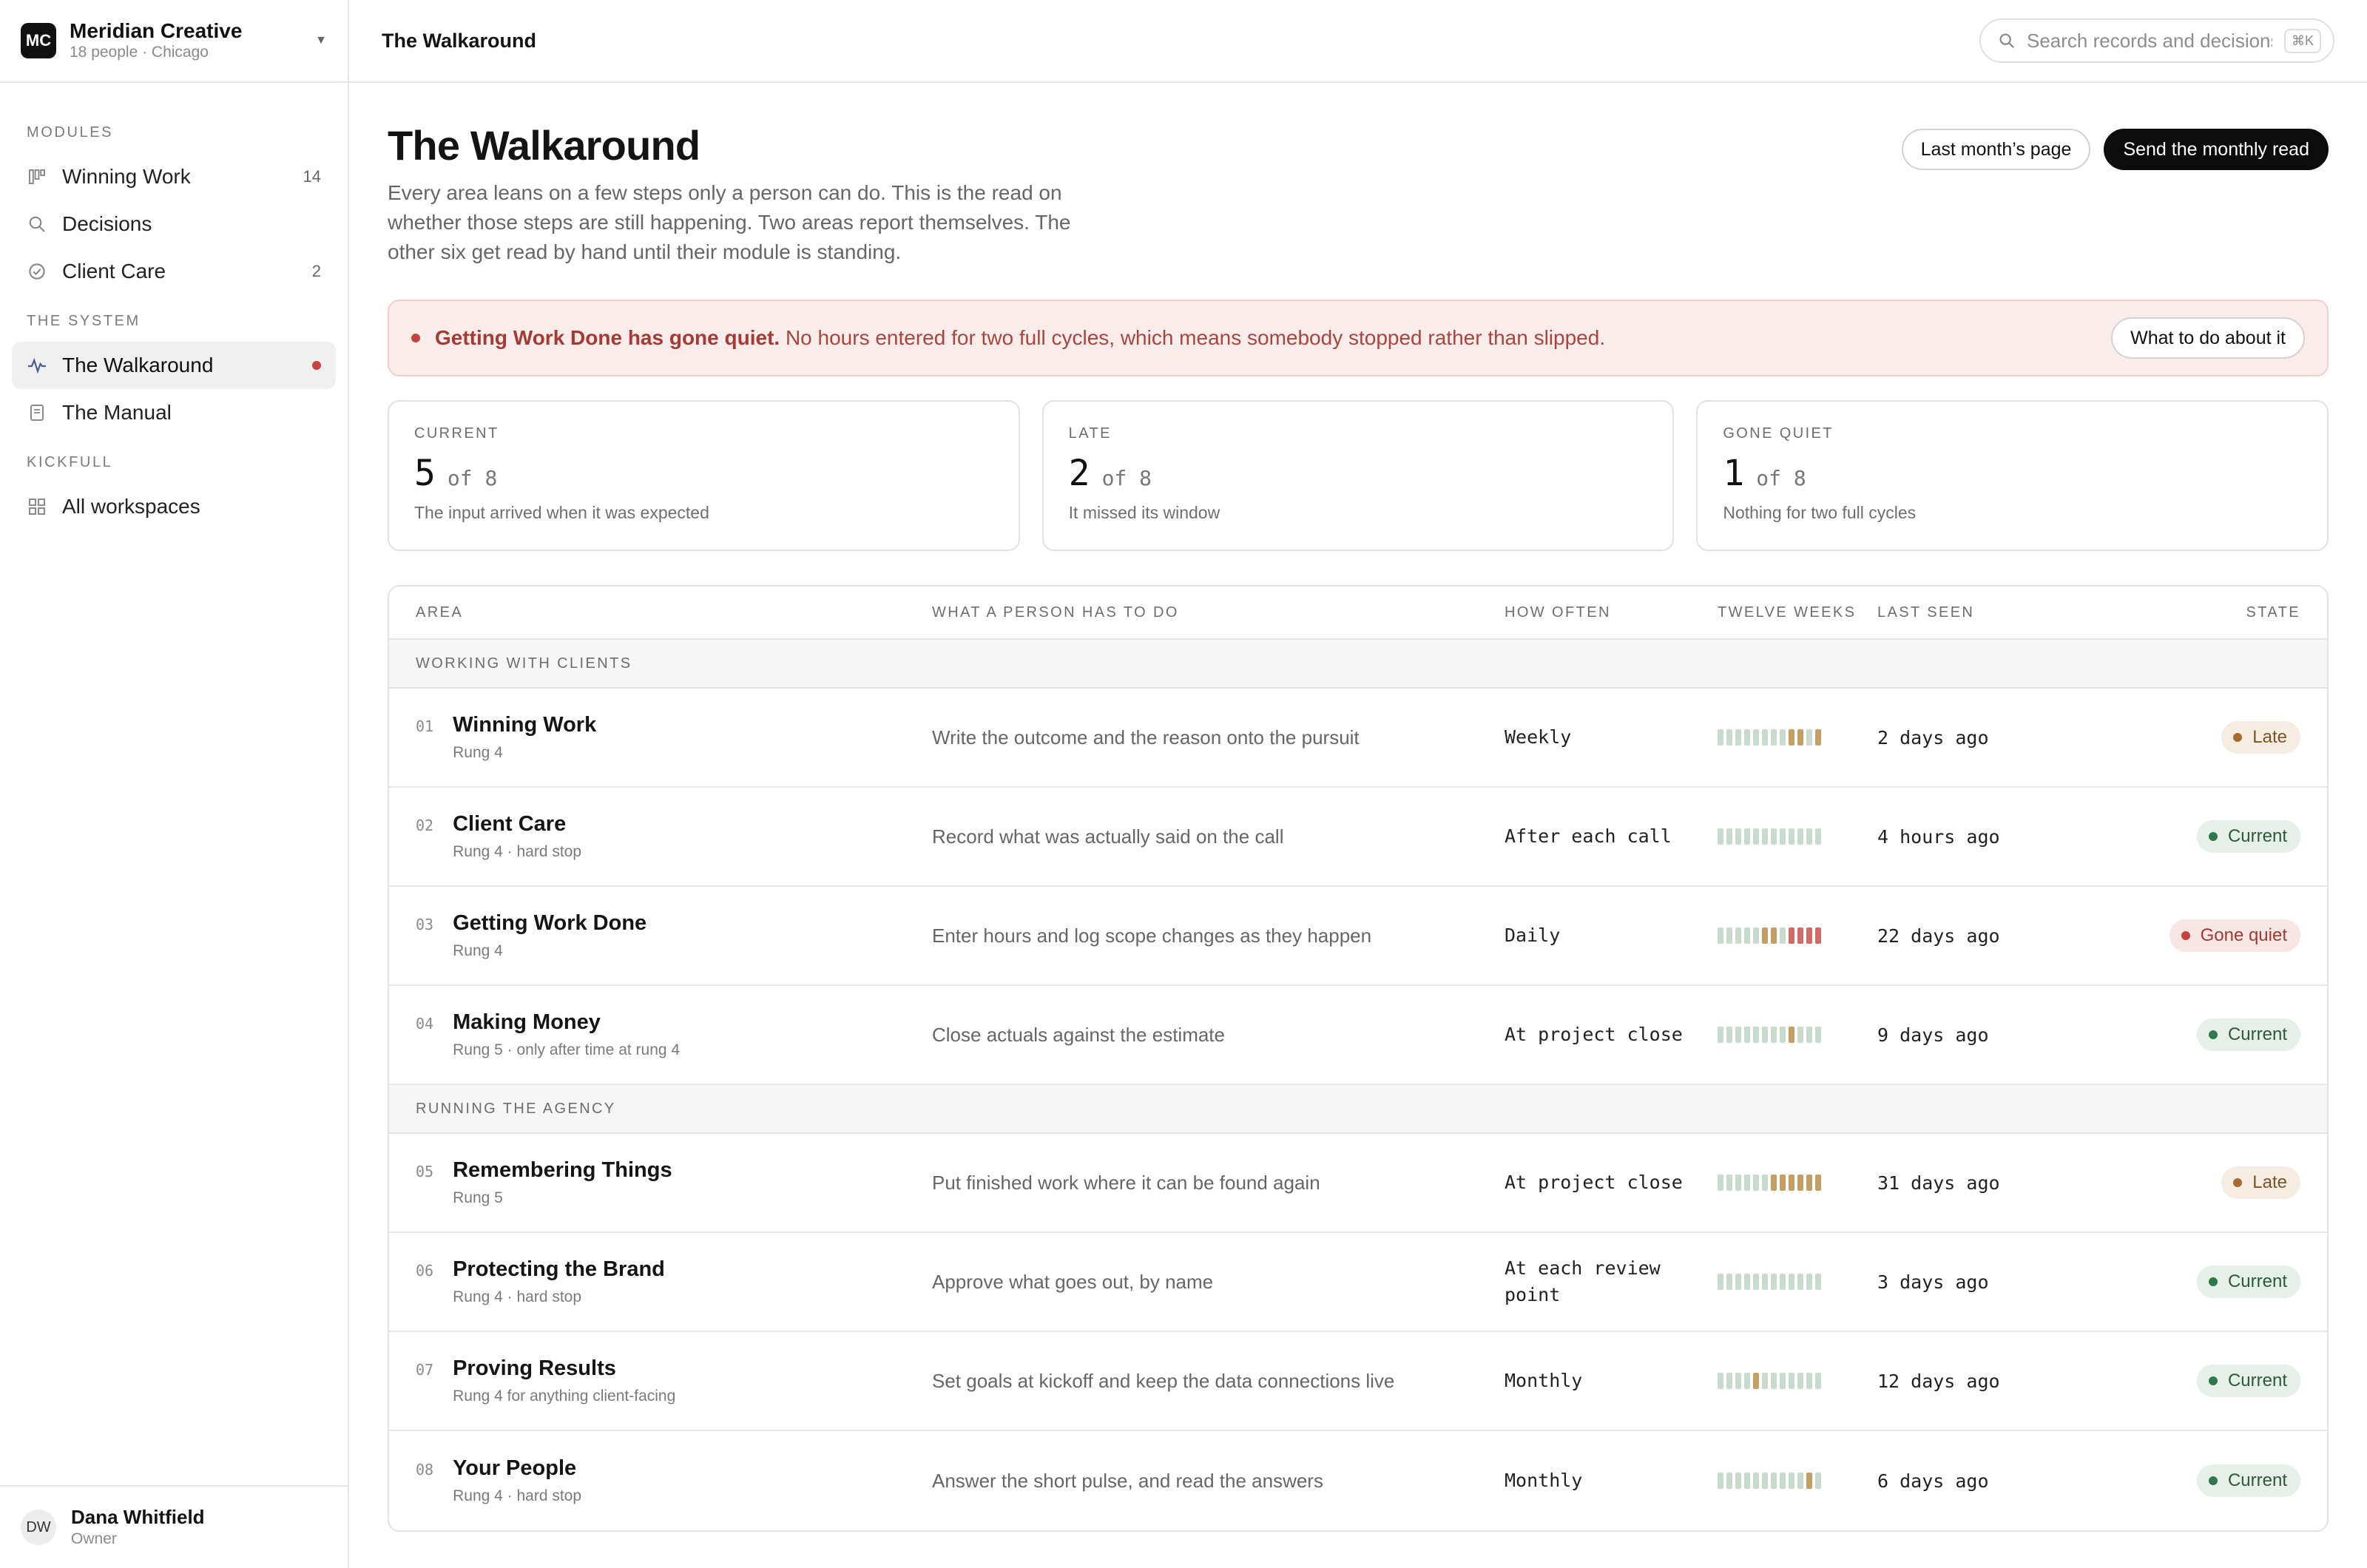  What do you see at coordinates (1358, 1109) in the screenshot?
I see `table-group-heading: RUNNING THE AGENCY` at bounding box center [1358, 1109].